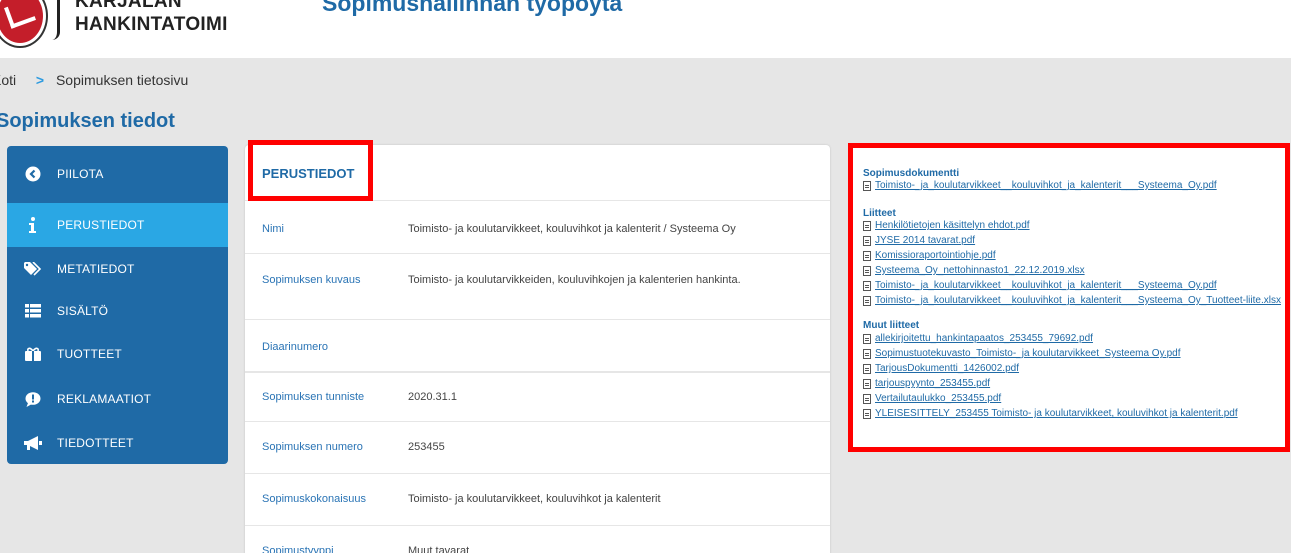 The image size is (1291, 553). I want to click on document-link-text: Henkilötietojen käsittelyn ehdot.pdf, so click(952, 225).